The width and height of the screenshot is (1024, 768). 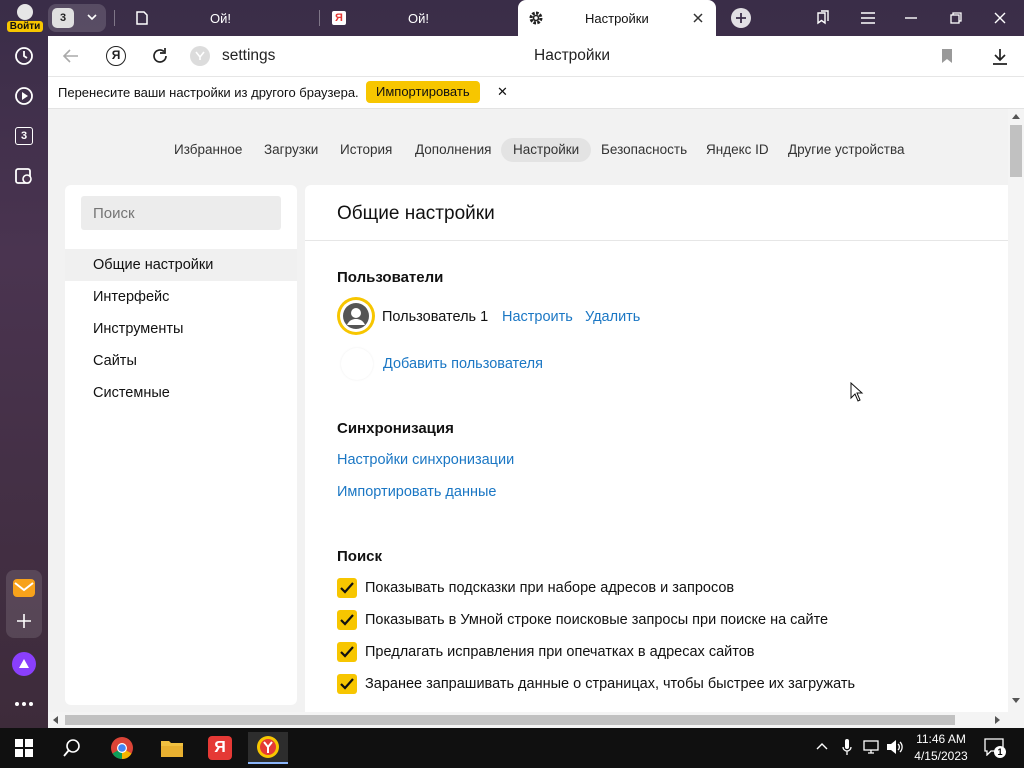 I want to click on yandex-browser-icon, so click(x=268, y=748).